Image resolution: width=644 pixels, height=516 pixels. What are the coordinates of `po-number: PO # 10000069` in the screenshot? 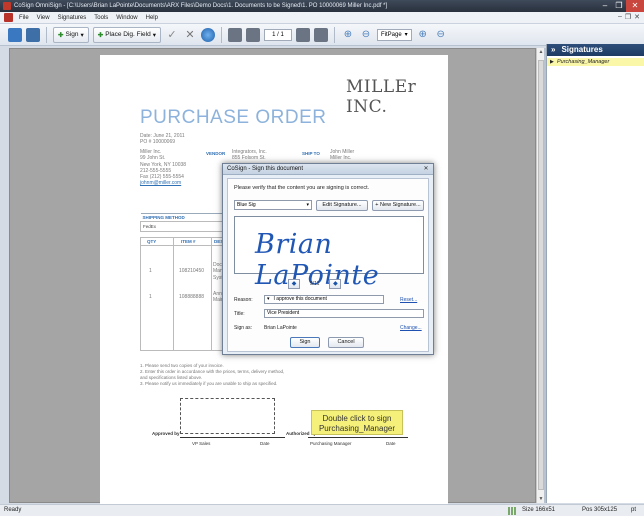 It's located at (158, 142).